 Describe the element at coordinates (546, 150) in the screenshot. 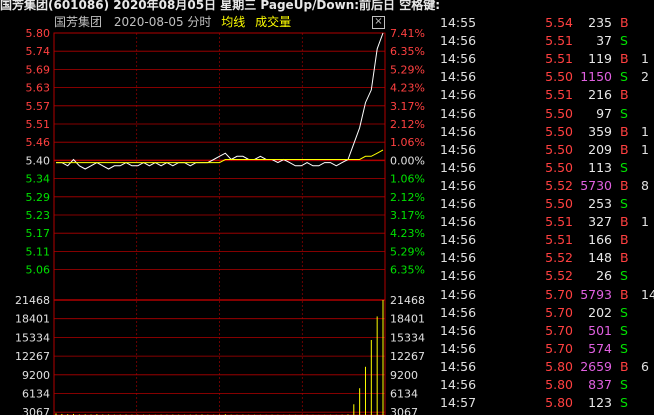

I see `tick-row: 14:56 5.50 209 B 1` at that location.